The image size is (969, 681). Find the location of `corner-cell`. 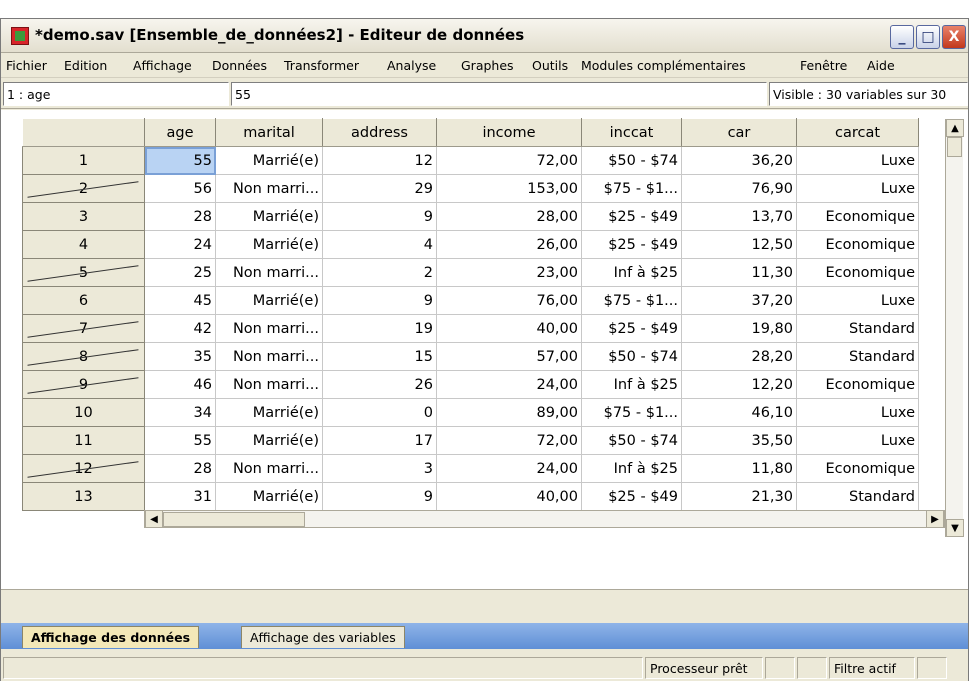

corner-cell is located at coordinates (83, 132).